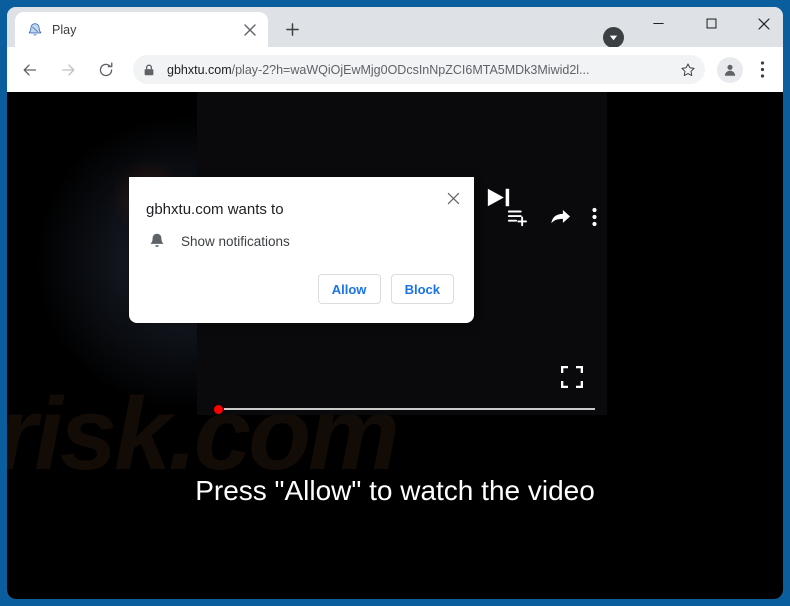  What do you see at coordinates (688, 70) in the screenshot?
I see `bookmark-star-icon` at bounding box center [688, 70].